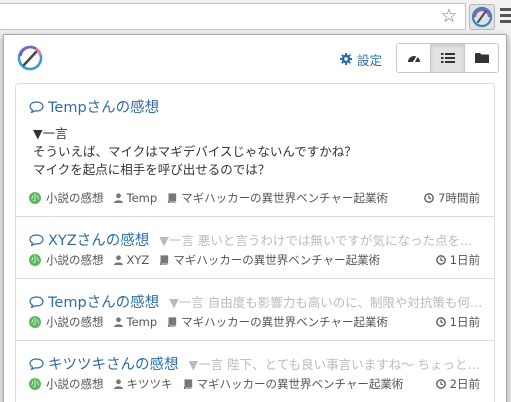 Image resolution: width=511 pixels, height=402 pixels. Describe the element at coordinates (98, 239) in the screenshot. I see `item-title-link: XYZさんの感想` at that location.